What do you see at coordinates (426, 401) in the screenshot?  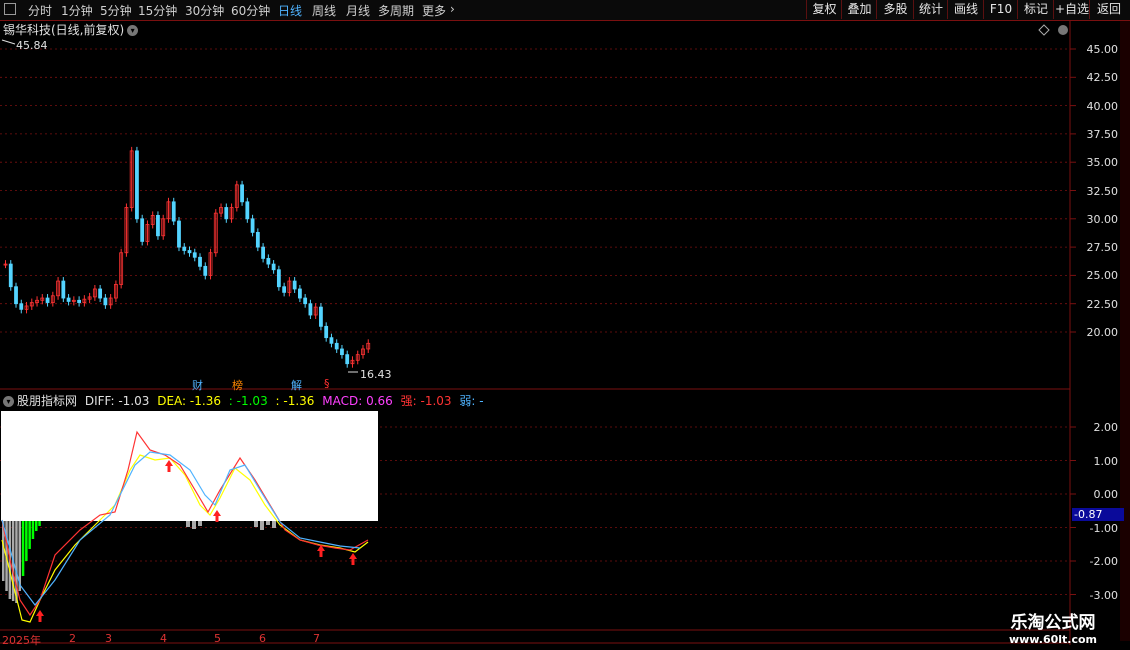 I see `strong-value: 强: -1.03` at bounding box center [426, 401].